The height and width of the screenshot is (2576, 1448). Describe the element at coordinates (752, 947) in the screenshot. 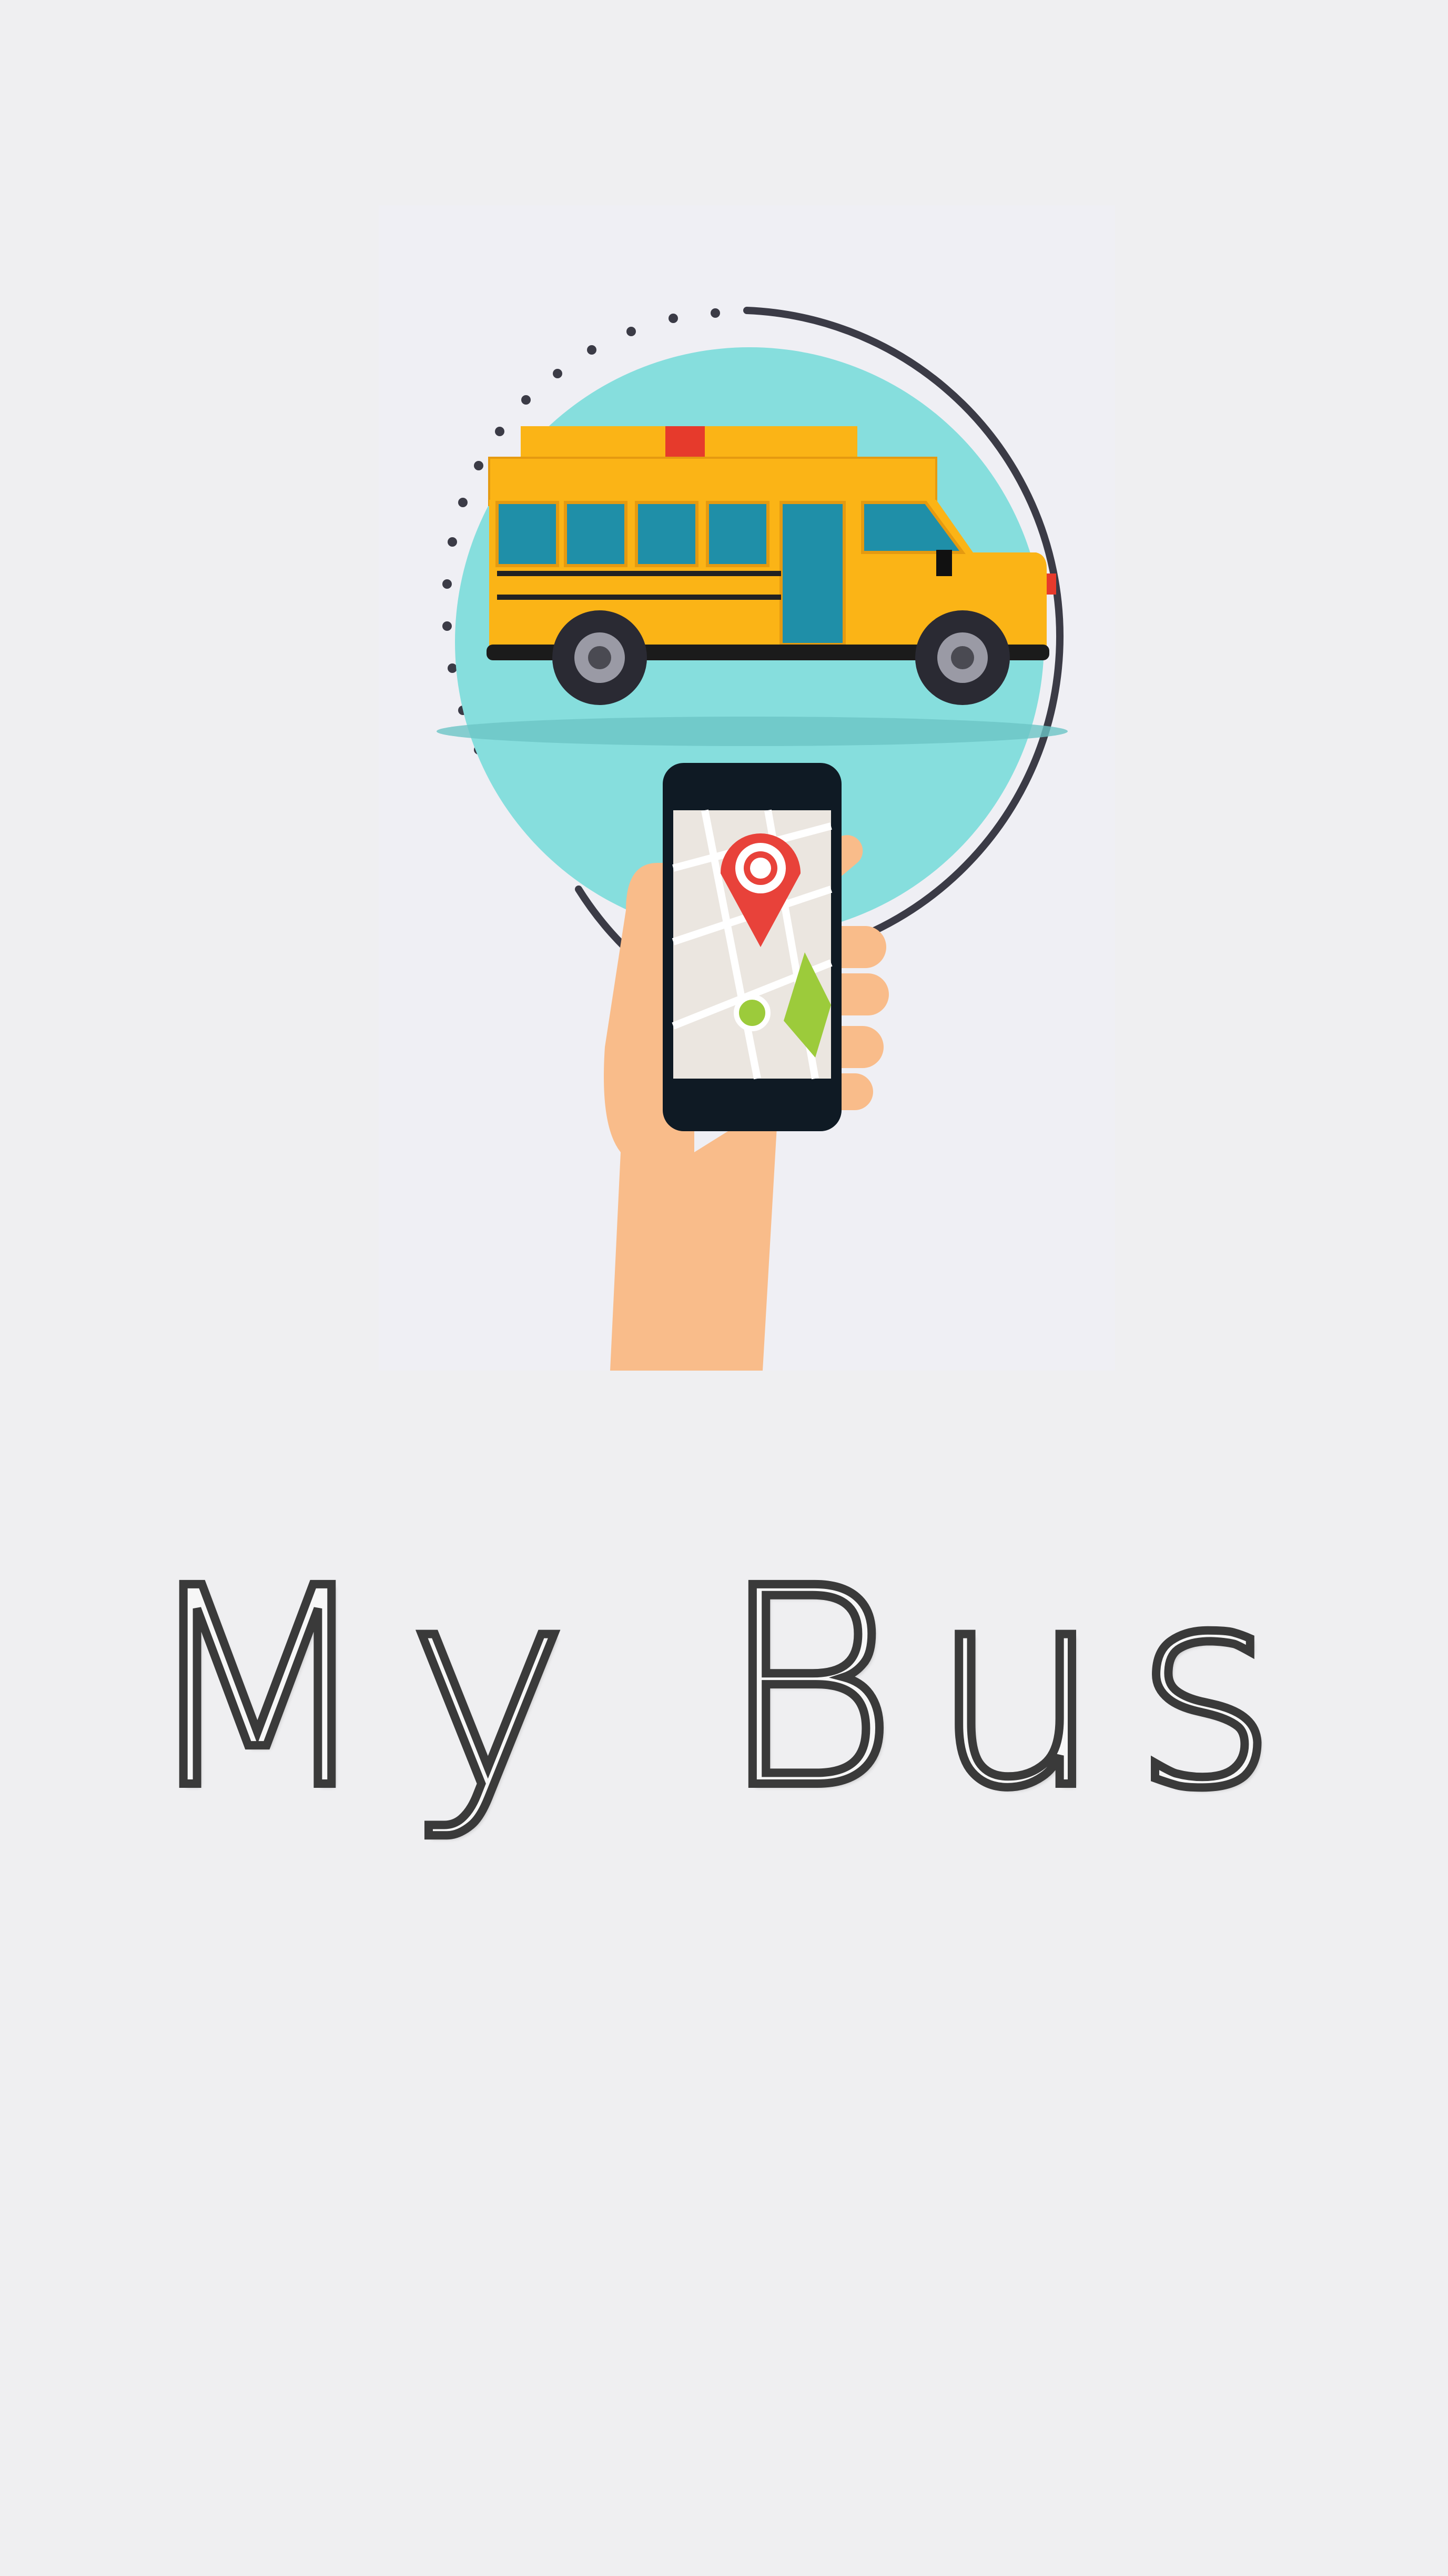

I see `smartphone-icon` at that location.